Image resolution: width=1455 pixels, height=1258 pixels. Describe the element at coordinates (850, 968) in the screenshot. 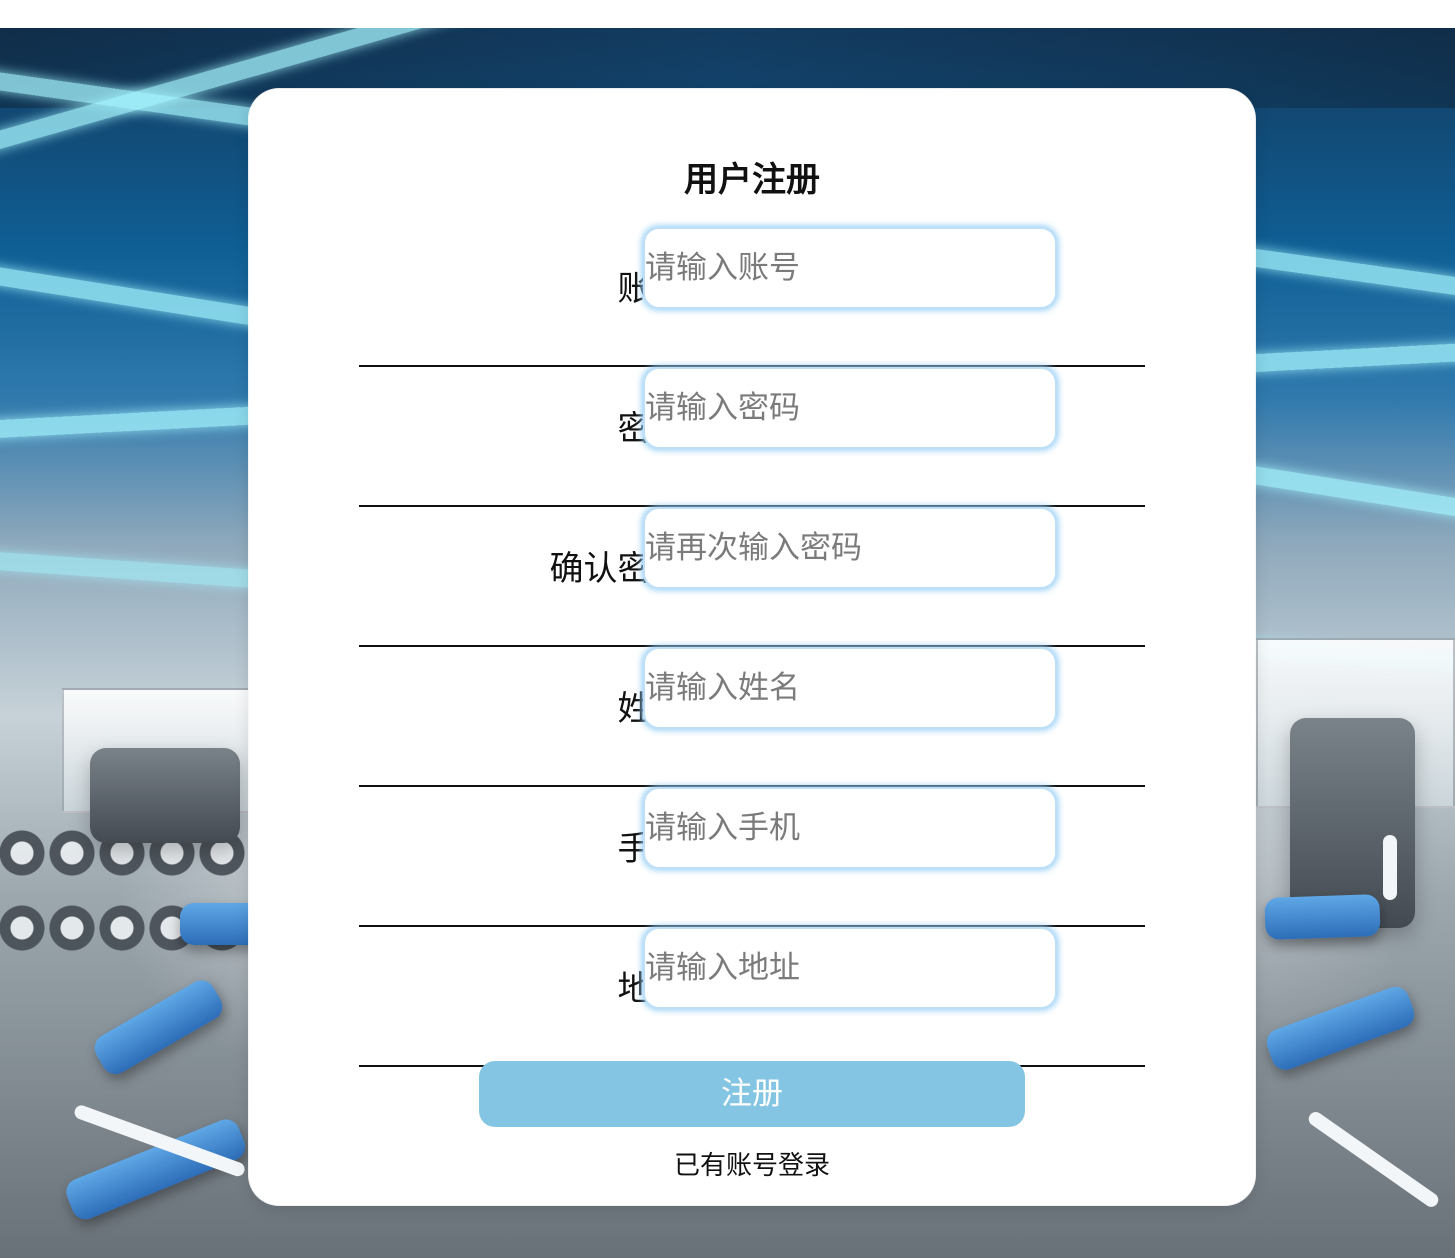

I see `address-input` at that location.